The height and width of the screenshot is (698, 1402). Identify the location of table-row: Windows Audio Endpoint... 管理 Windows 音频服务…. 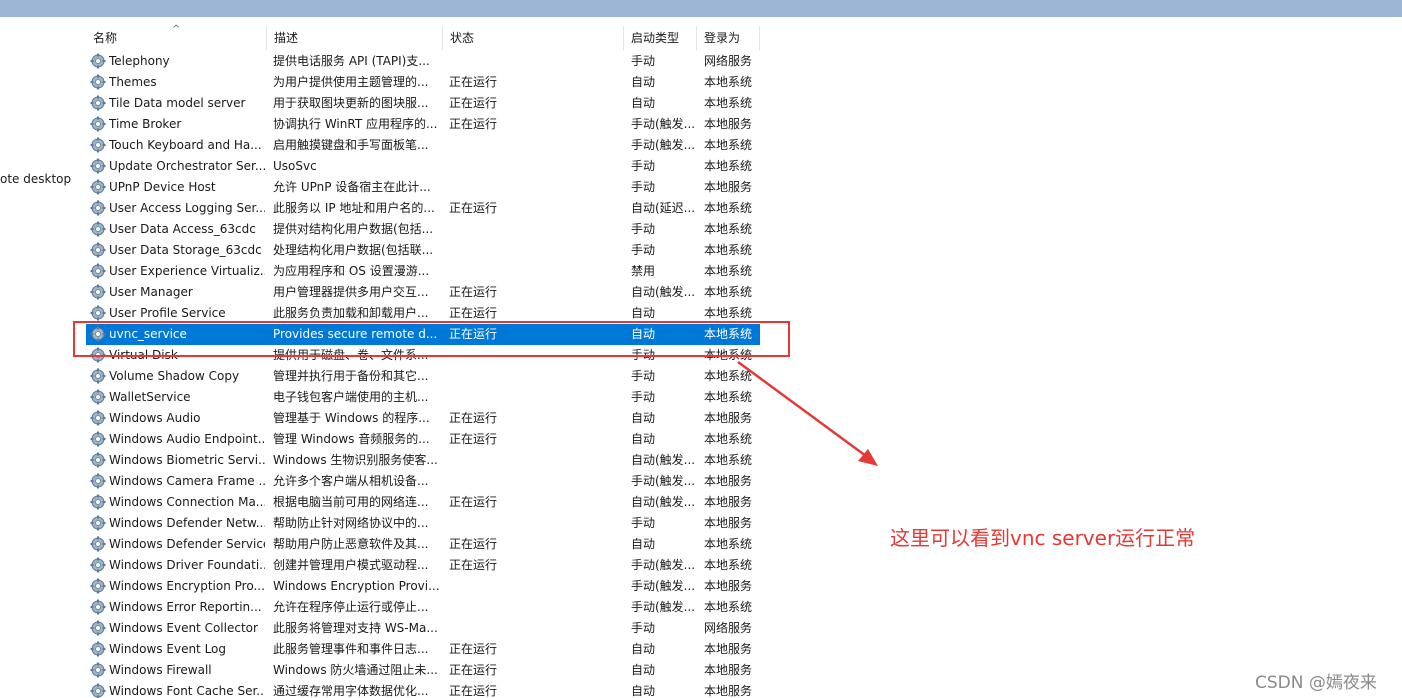
(423, 439).